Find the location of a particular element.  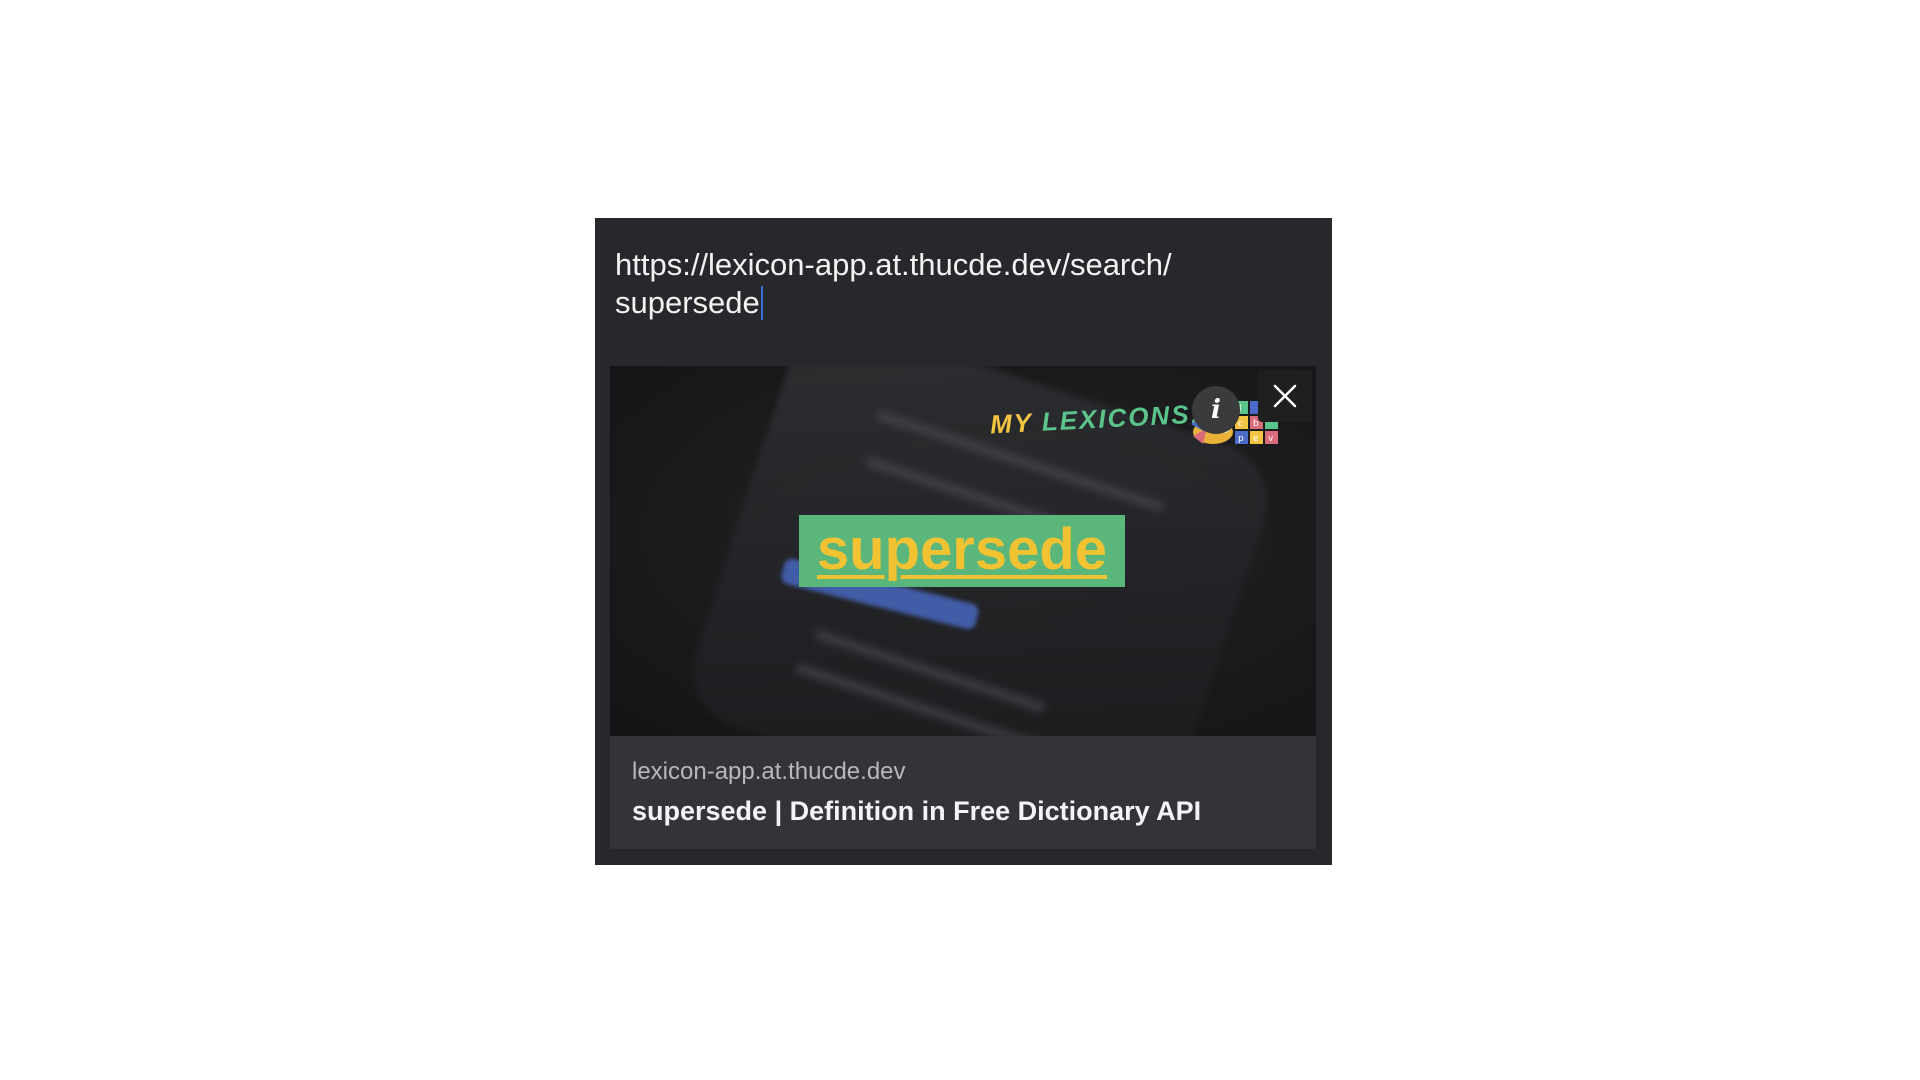

close-icon is located at coordinates (1285, 396).